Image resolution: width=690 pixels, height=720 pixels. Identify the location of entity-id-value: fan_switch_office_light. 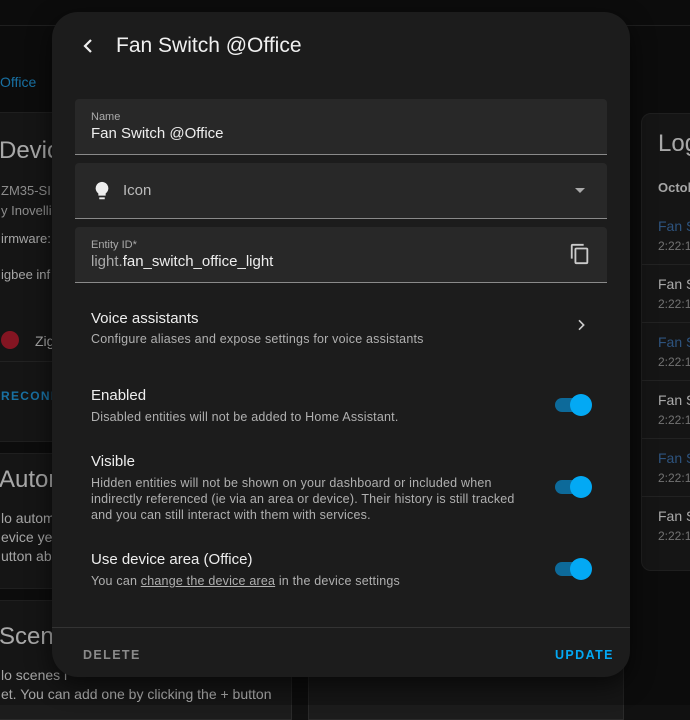
(198, 261).